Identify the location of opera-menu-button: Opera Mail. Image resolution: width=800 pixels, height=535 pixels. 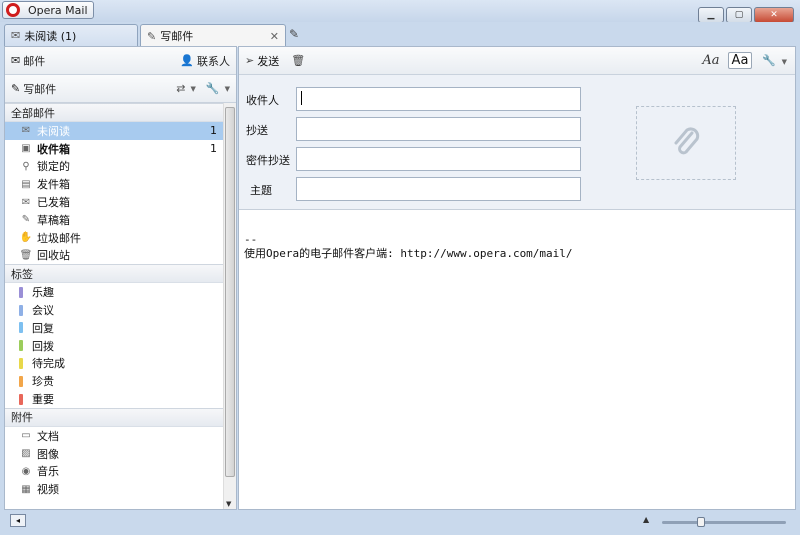
(48, 10).